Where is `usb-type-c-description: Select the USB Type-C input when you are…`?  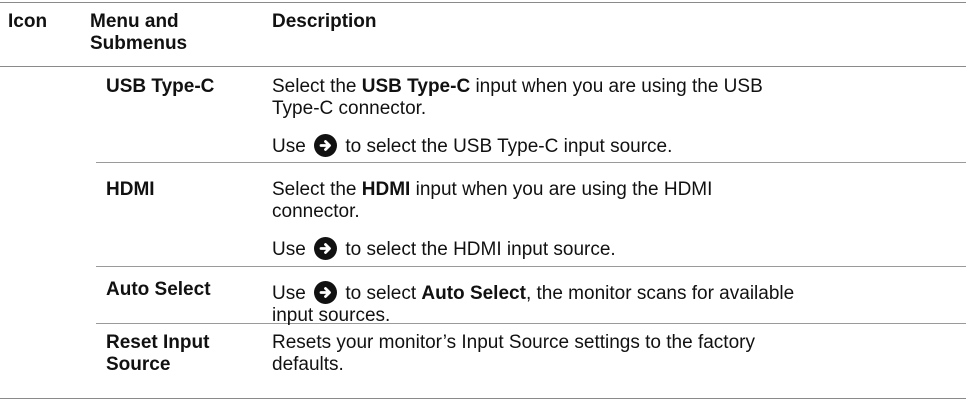
usb-type-c-description: Select the USB Type-C input when you are… is located at coordinates (517, 97).